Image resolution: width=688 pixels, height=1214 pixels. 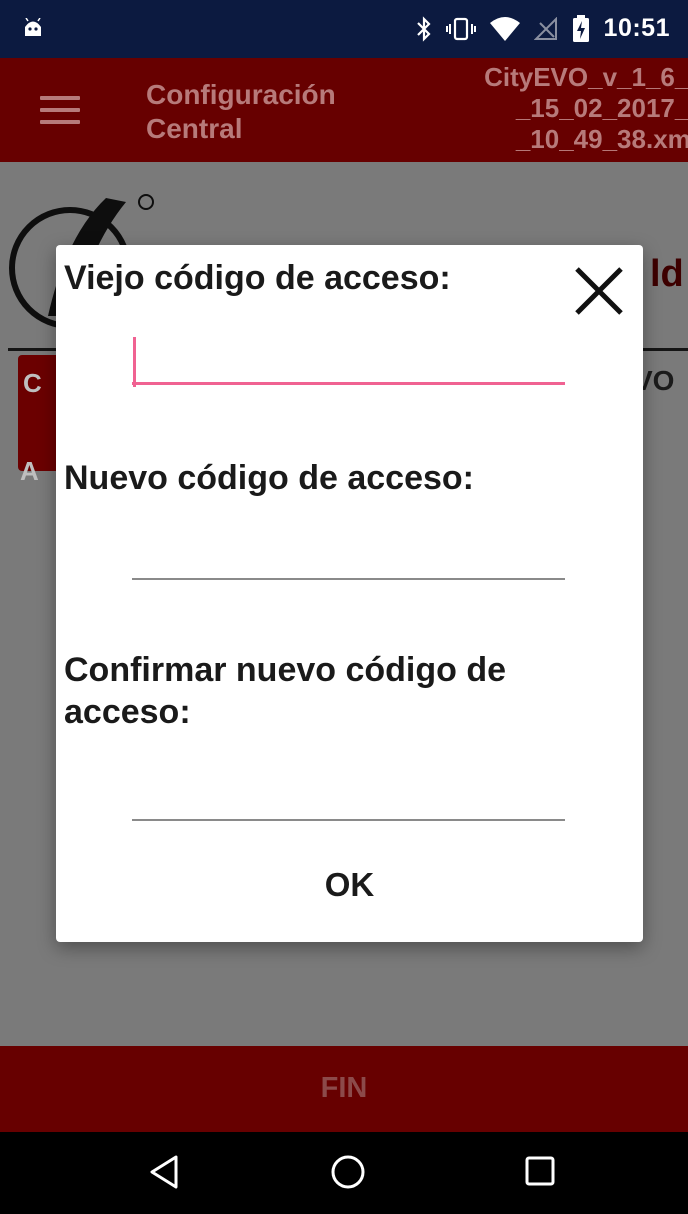 What do you see at coordinates (348, 1172) in the screenshot?
I see `home-icon` at bounding box center [348, 1172].